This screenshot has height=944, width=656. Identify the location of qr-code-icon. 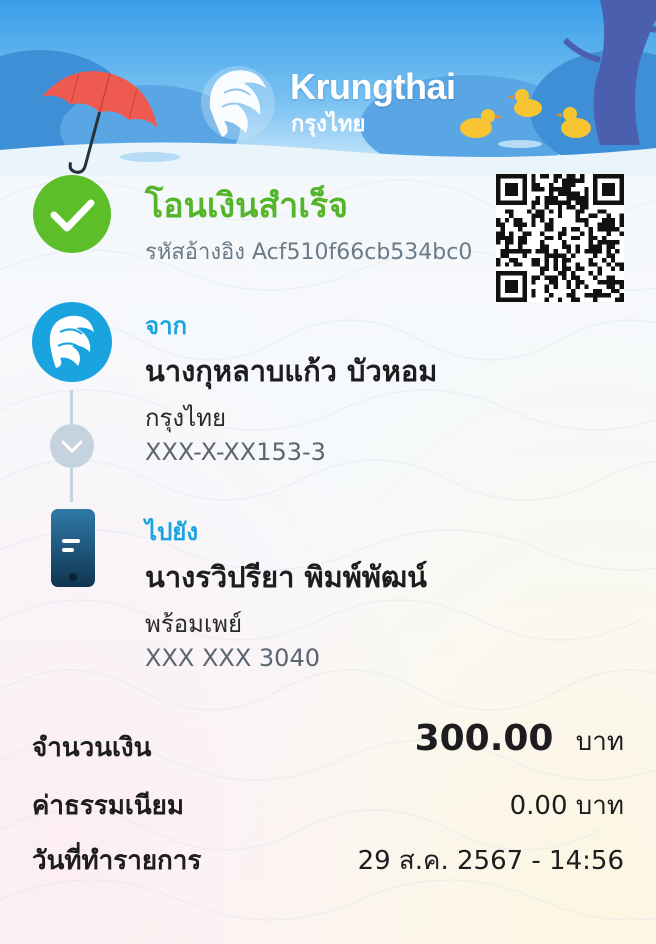
(560, 238).